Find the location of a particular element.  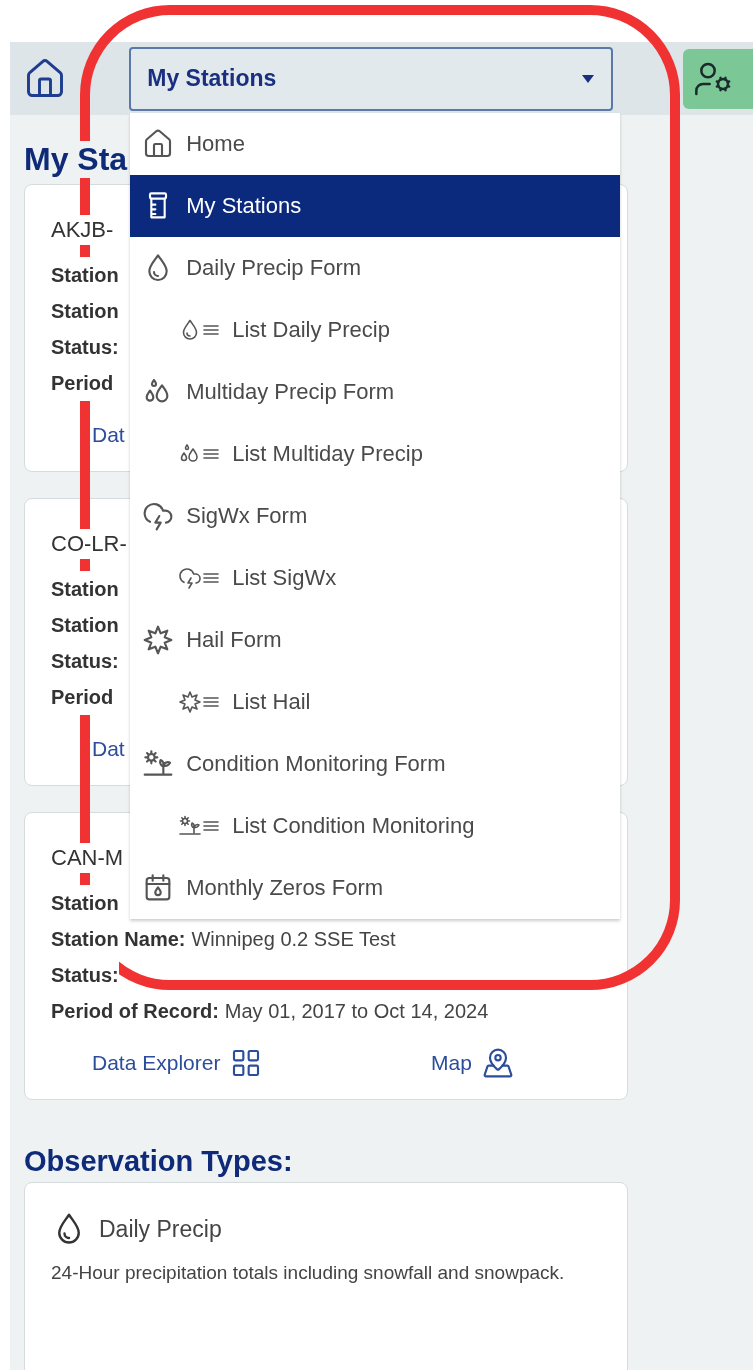

section-heading: My Sta is located at coordinates (76, 159).